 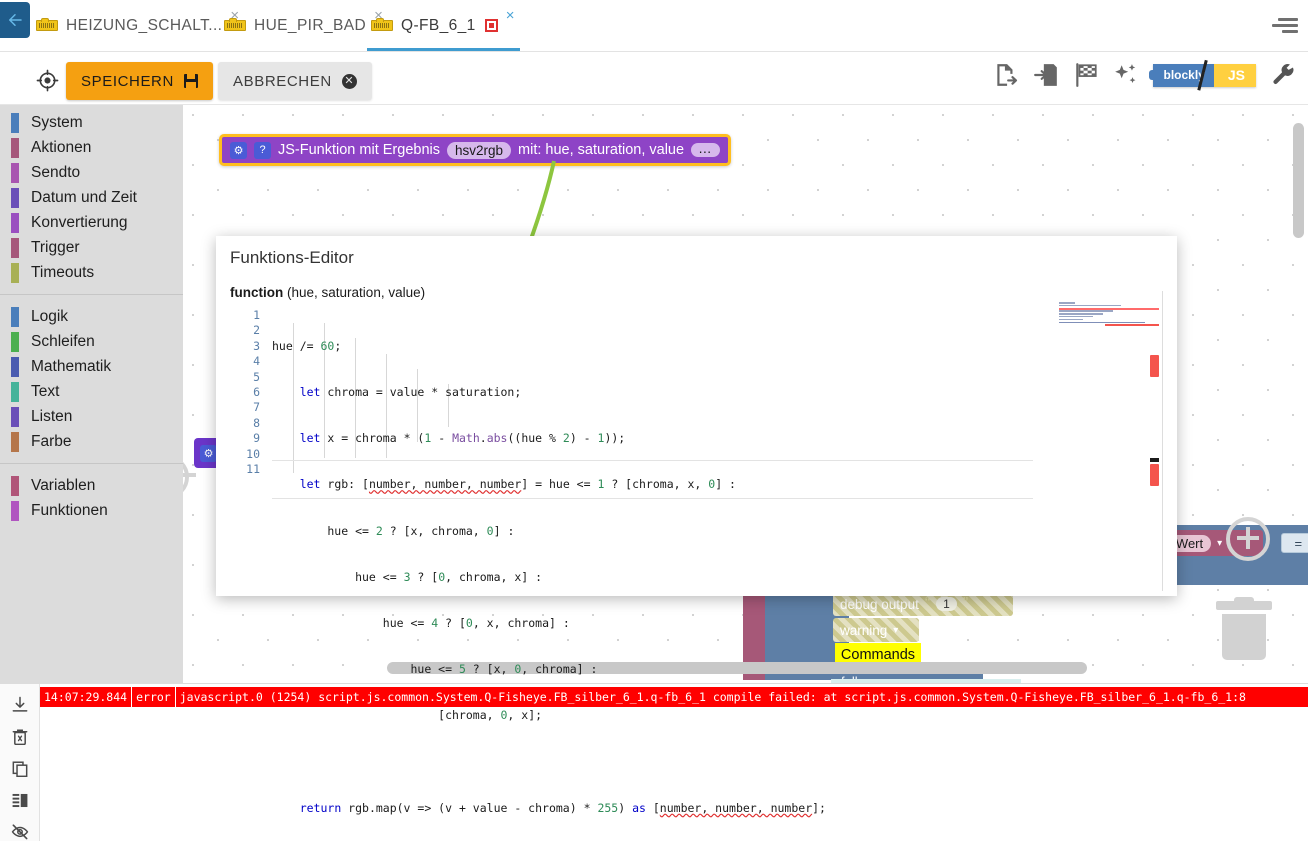 What do you see at coordinates (1248, 539) in the screenshot?
I see `zoom-in-icon` at bounding box center [1248, 539].